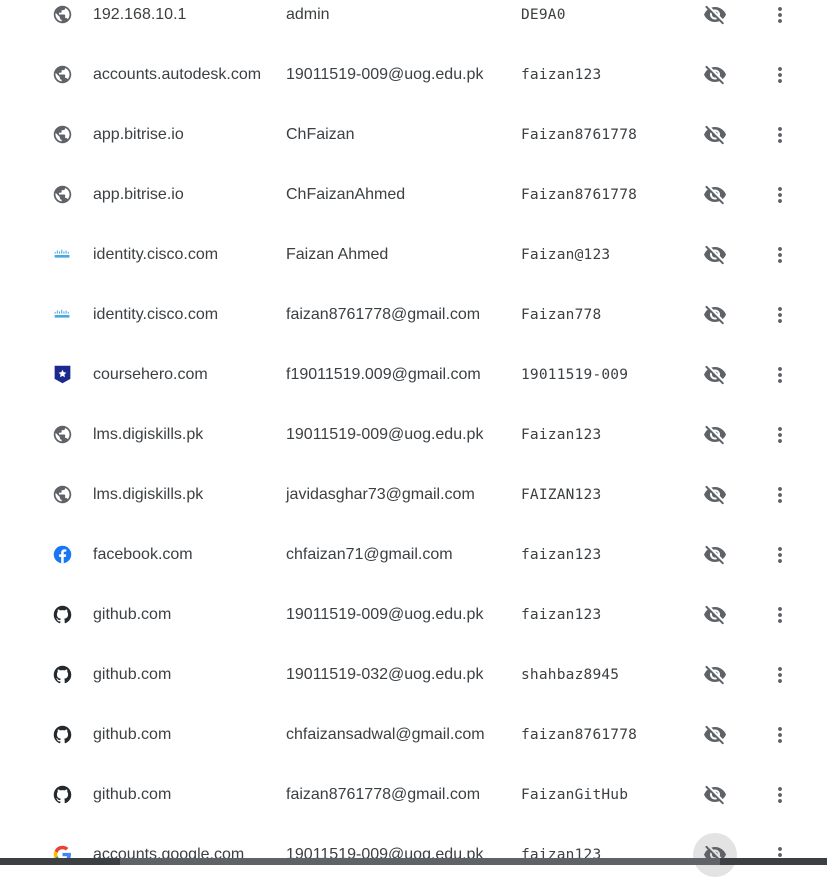  I want to click on password-value: Faizan123, so click(561, 435).